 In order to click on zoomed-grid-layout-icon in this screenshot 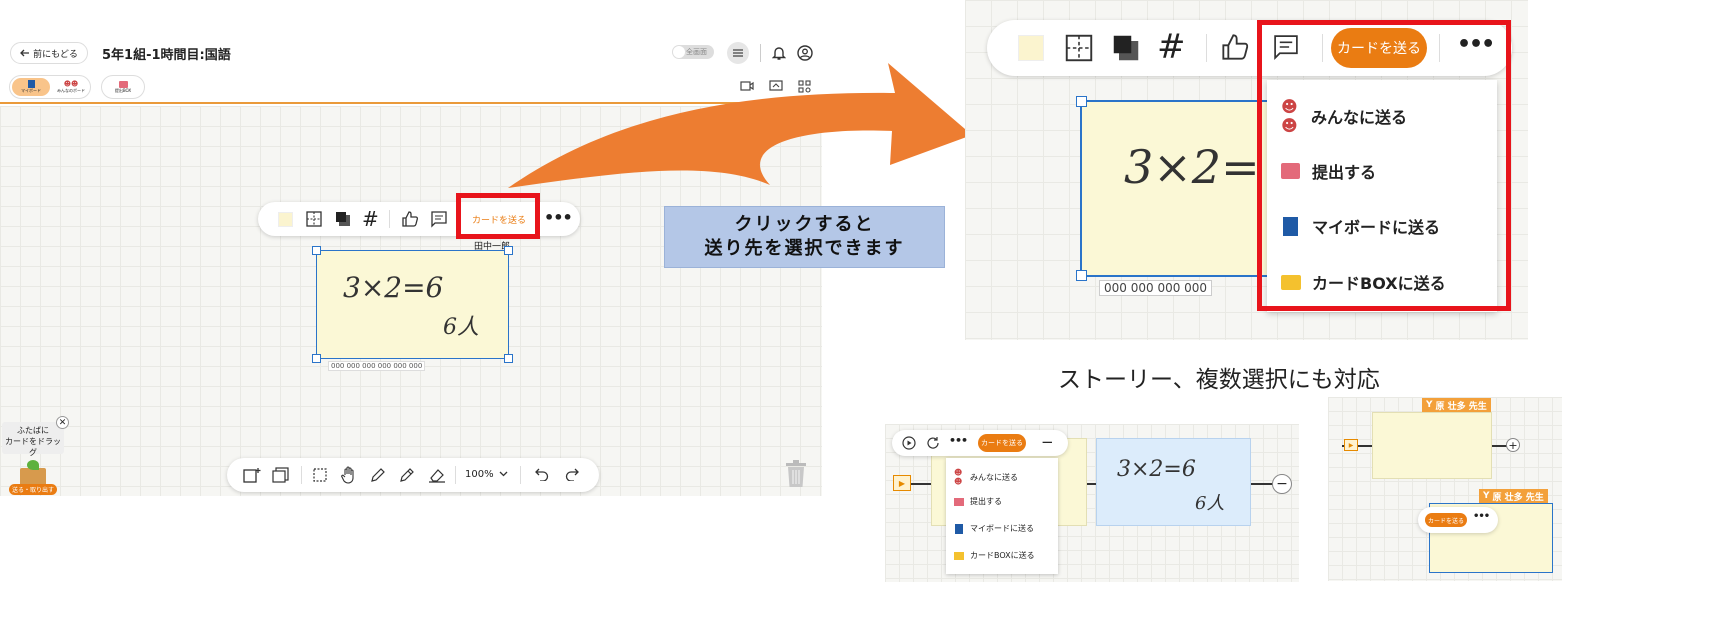, I will do `click(1079, 48)`.